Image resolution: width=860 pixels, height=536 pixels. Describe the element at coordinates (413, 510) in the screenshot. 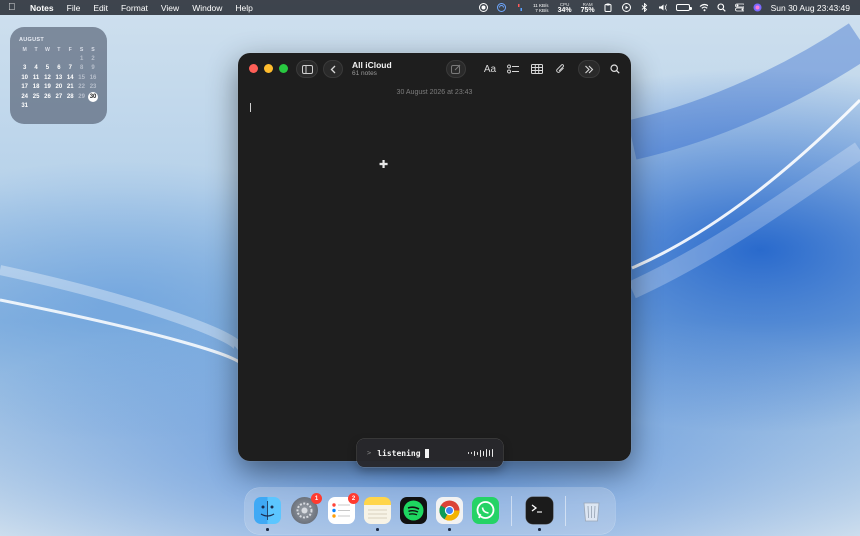

I see `spotify-app-icon` at that location.